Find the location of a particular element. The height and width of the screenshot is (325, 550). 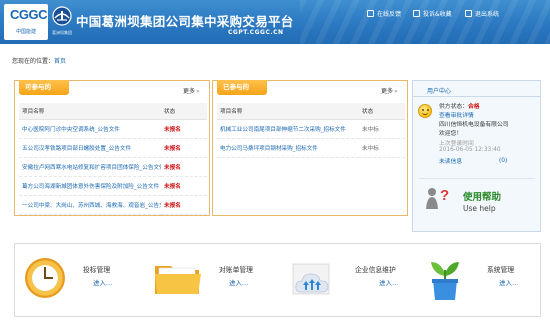

unread-messages-link: 未读信息 is located at coordinates (450, 160).